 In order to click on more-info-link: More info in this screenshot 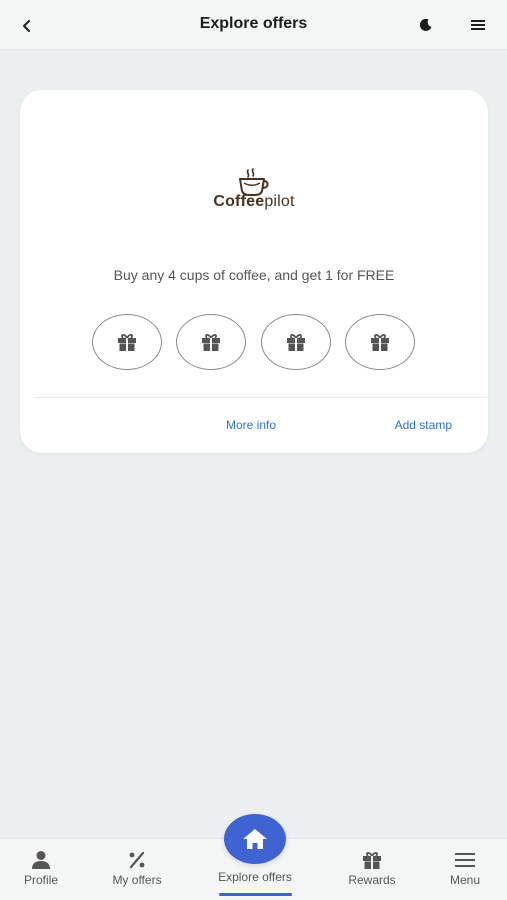, I will do `click(251, 425)`.